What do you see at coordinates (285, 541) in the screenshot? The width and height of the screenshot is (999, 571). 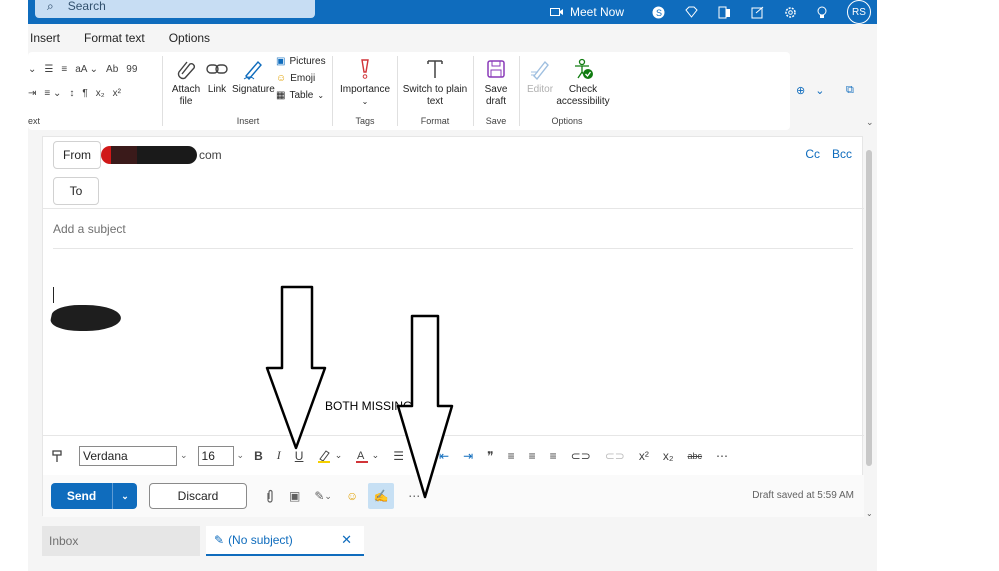 I see `tab-draft: ✎ (No subject) ✕` at bounding box center [285, 541].